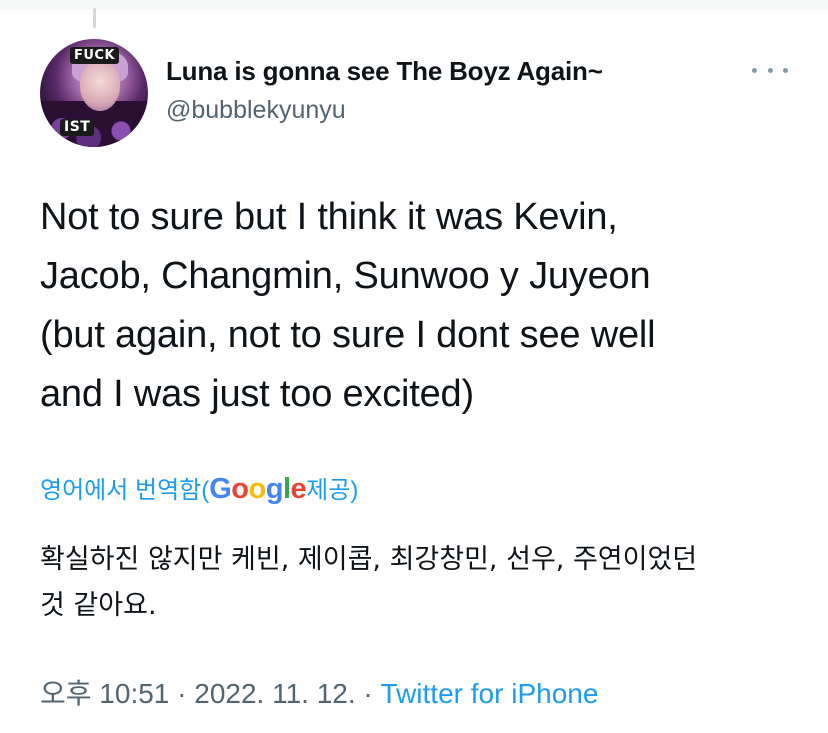  What do you see at coordinates (220, 489) in the screenshot?
I see `google-logo-letter: G` at bounding box center [220, 489].